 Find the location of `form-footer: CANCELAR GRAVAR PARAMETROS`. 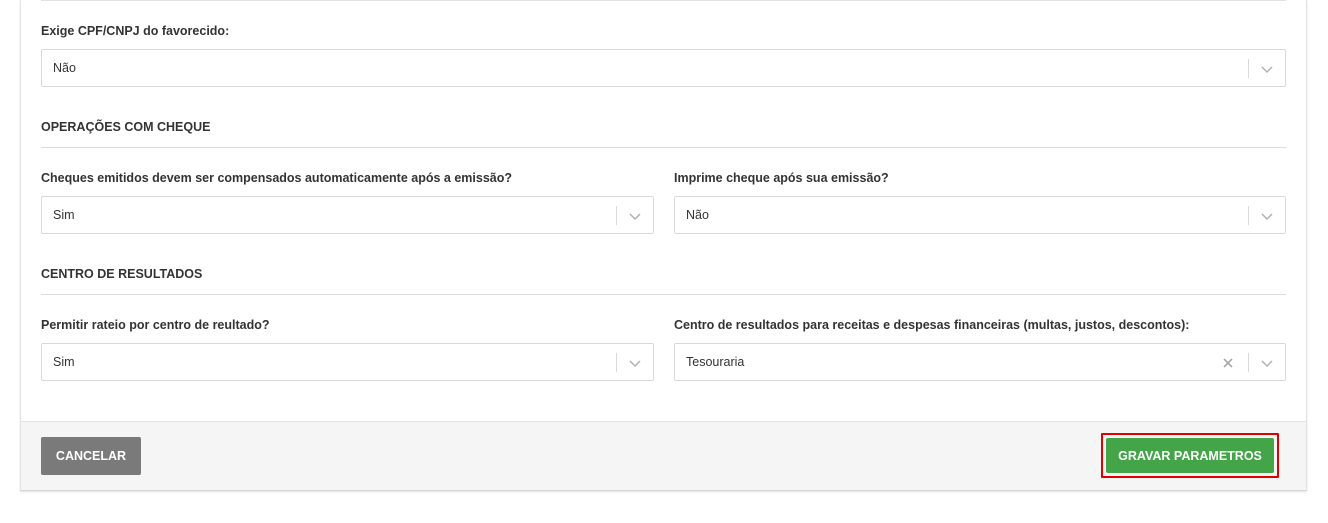

form-footer: CANCELAR GRAVAR PARAMETROS is located at coordinates (663, 455).